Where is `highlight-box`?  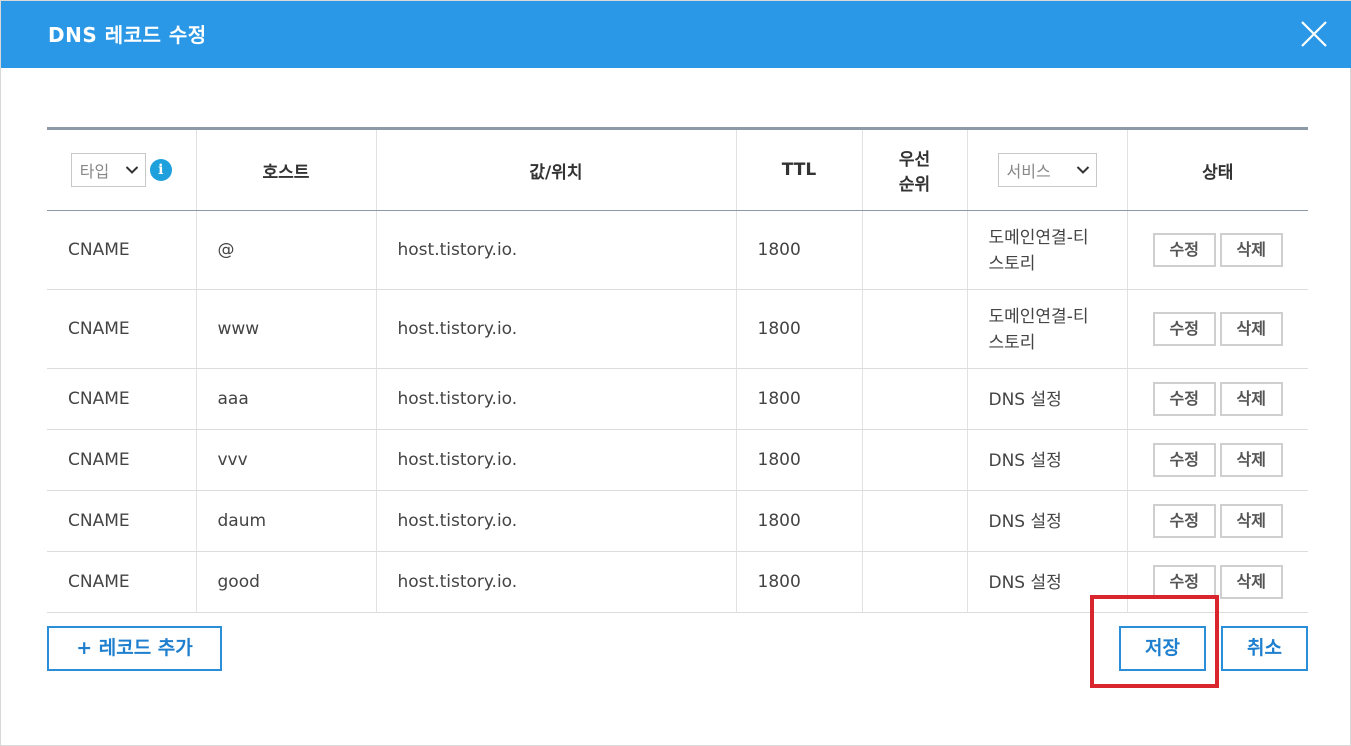 highlight-box is located at coordinates (1154, 641).